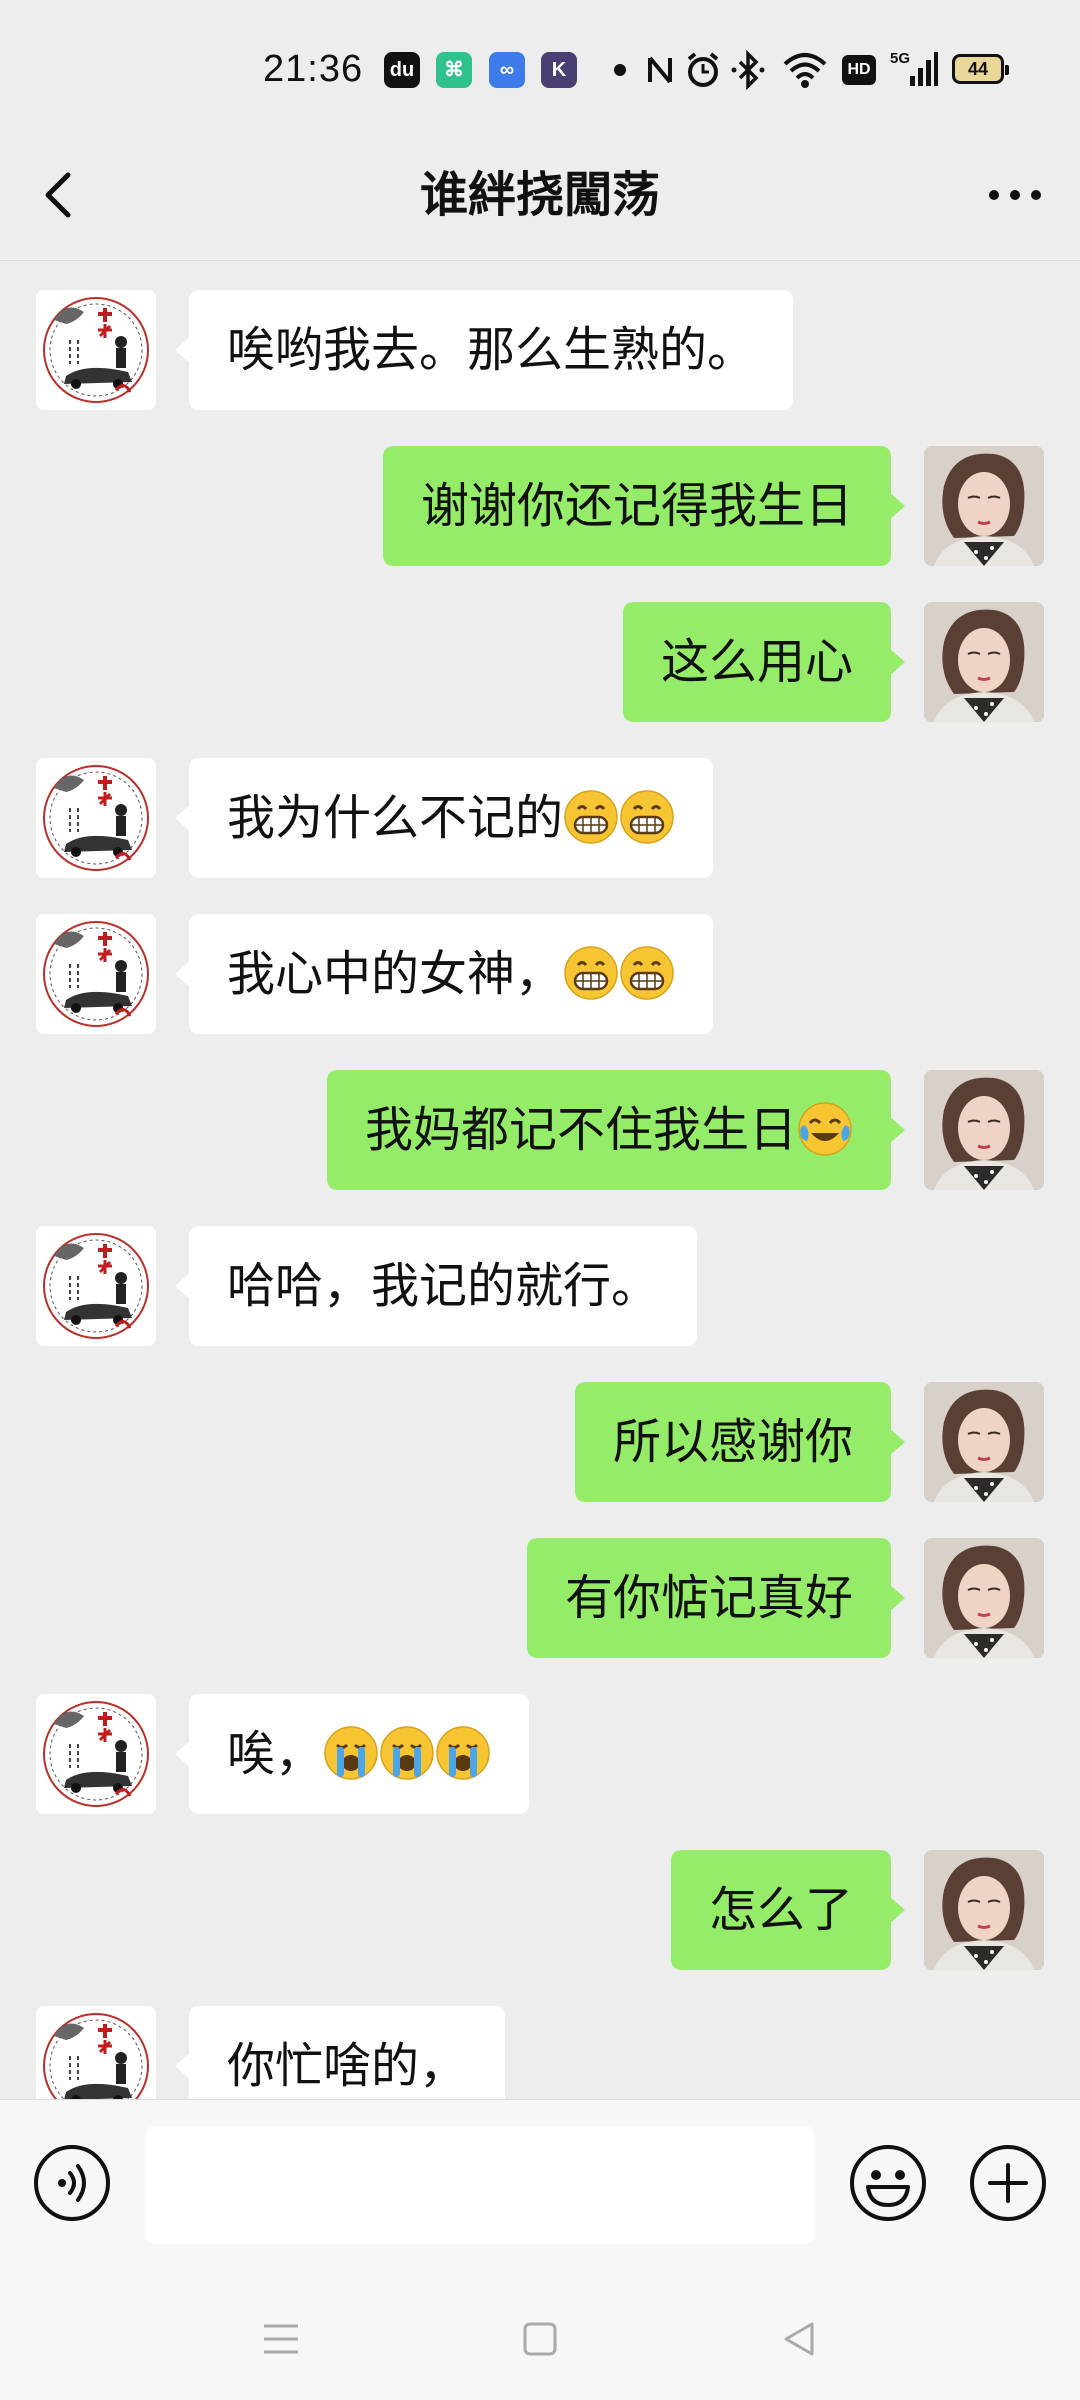  Describe the element at coordinates (756, 662) in the screenshot. I see `message-text: 这么用心` at that location.